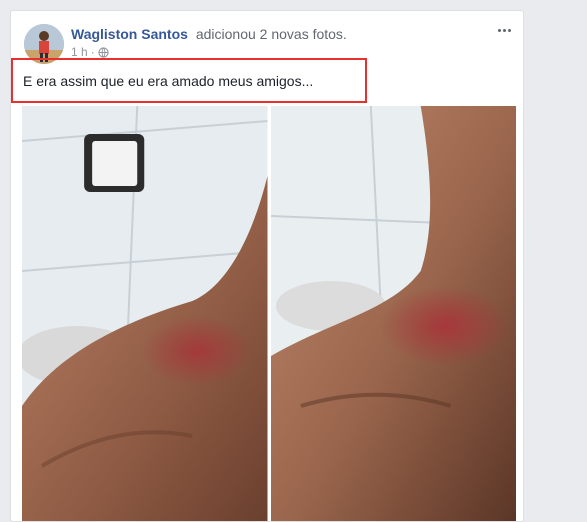 This screenshot has width=587, height=522. I want to click on post-time: 1 h, so click(79, 52).